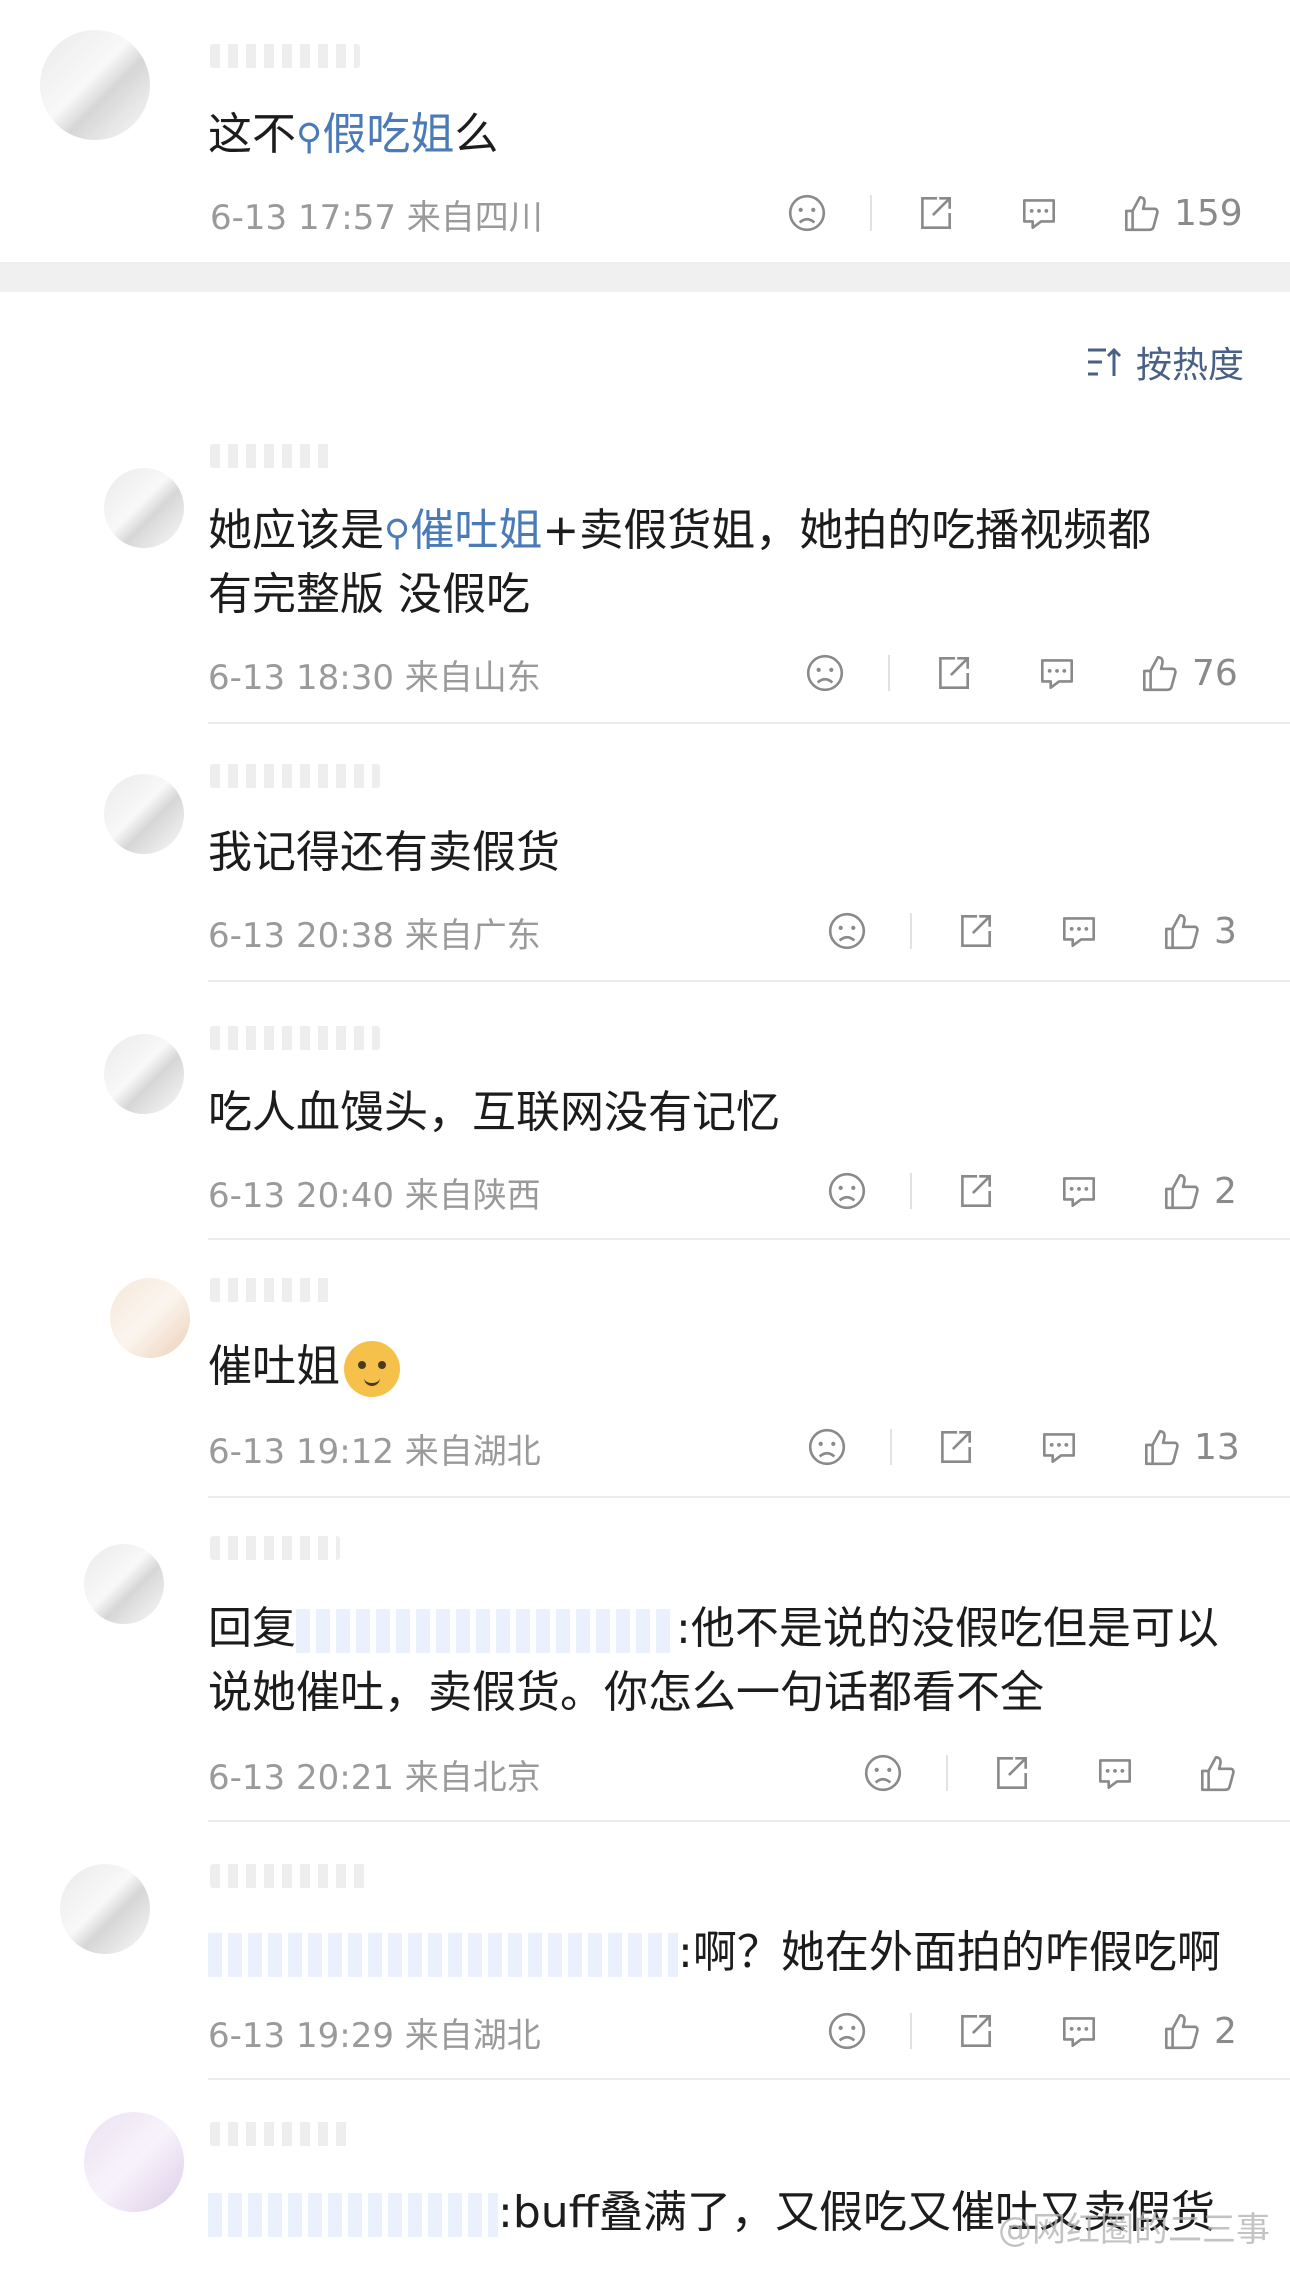 The image size is (1290, 2271). I want to click on comment-meta: 6-13 20:40 来自陕西, so click(374, 1196).